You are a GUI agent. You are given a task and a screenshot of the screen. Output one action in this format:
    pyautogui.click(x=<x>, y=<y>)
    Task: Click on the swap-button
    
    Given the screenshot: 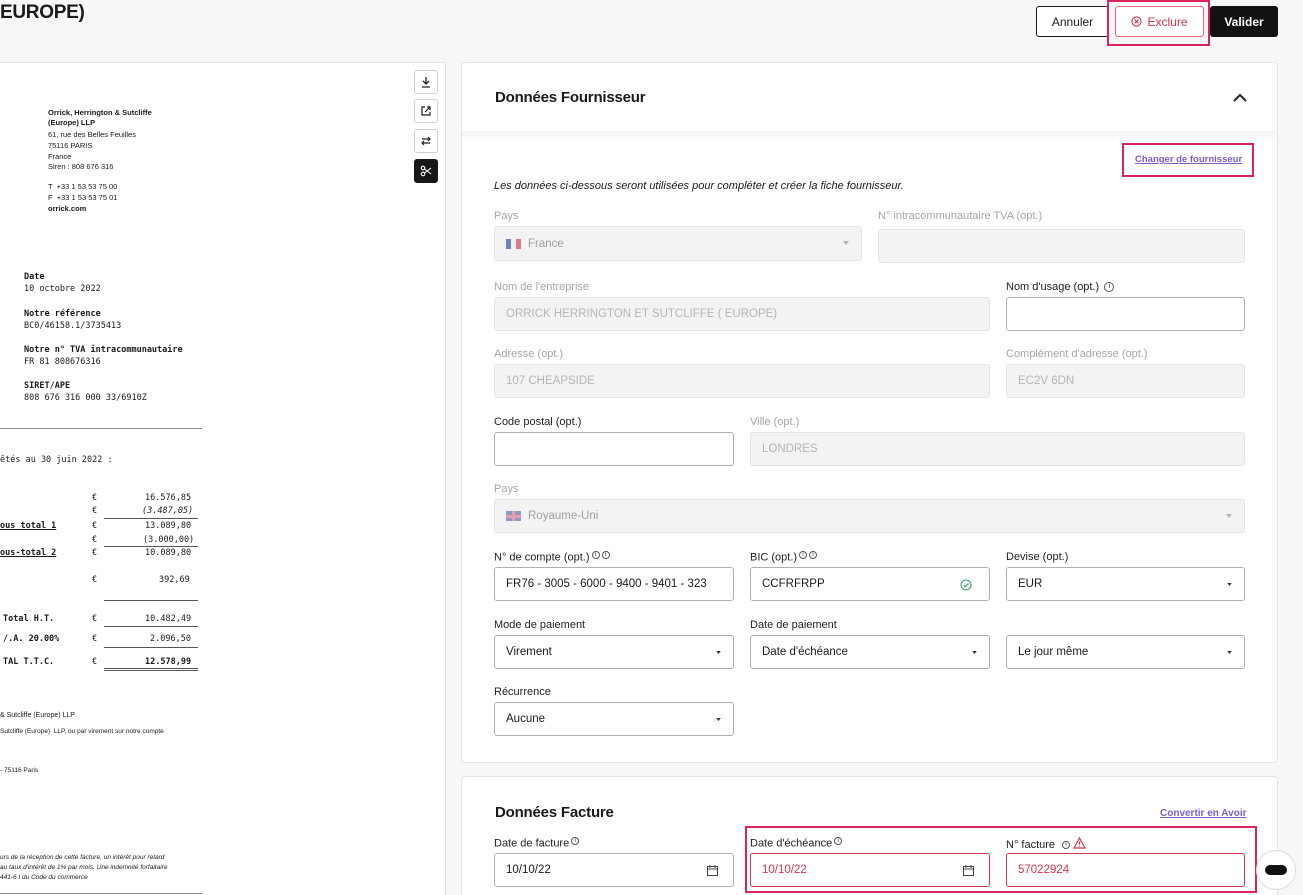 What is the action you would take?
    pyautogui.click(x=426, y=141)
    